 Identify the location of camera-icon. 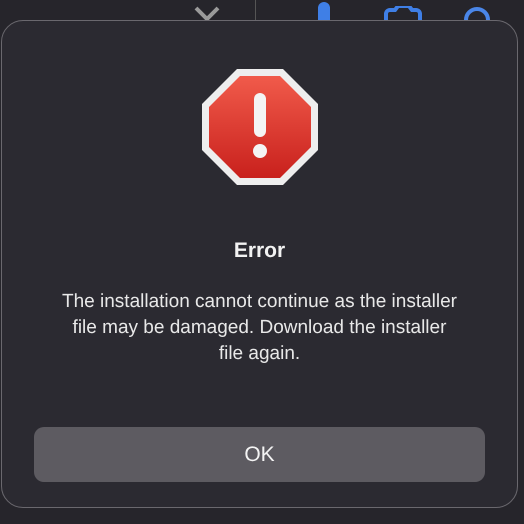
(403, 13).